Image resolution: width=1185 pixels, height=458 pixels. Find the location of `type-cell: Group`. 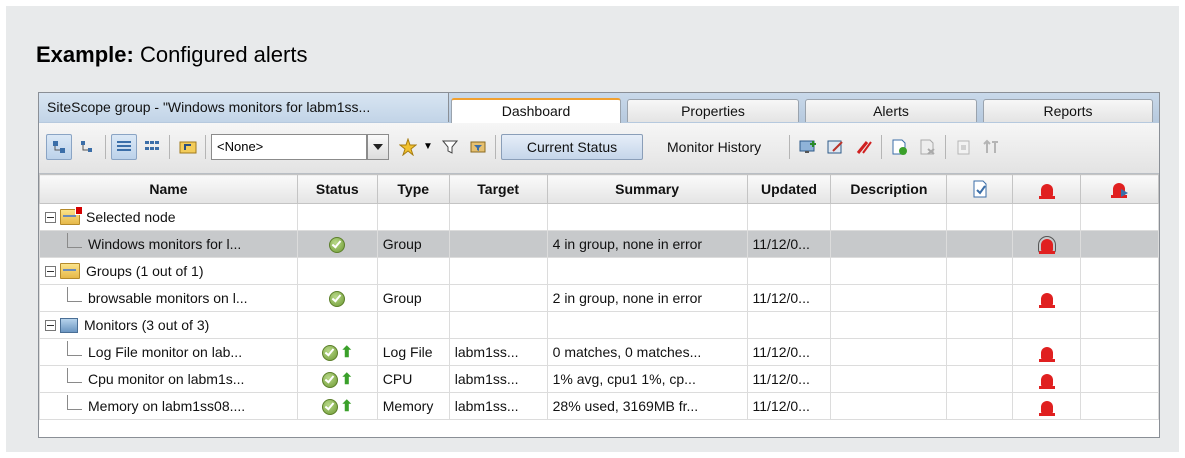

type-cell: Group is located at coordinates (413, 244).